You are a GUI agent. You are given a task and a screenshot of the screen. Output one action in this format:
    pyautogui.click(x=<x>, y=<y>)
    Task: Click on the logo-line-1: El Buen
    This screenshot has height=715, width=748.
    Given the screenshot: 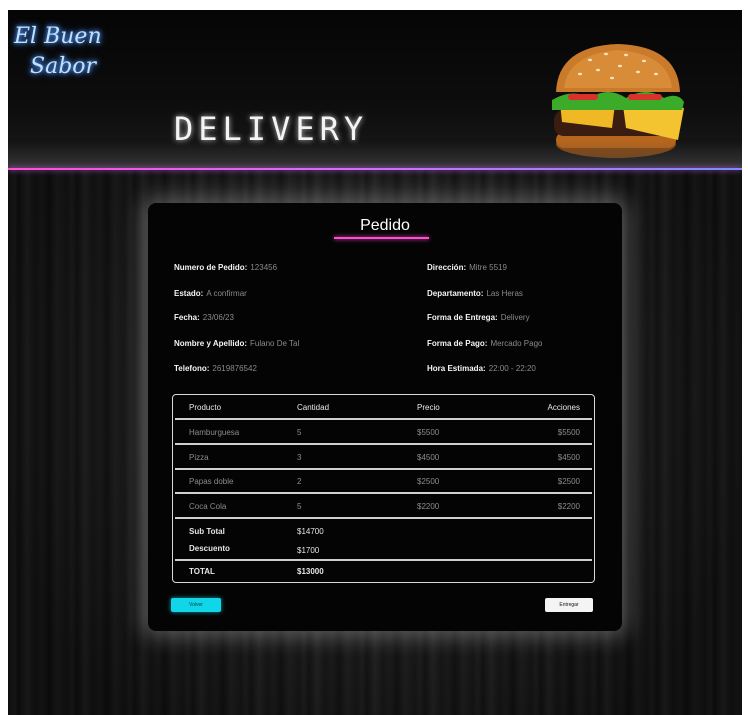 What is the action you would take?
    pyautogui.click(x=58, y=36)
    